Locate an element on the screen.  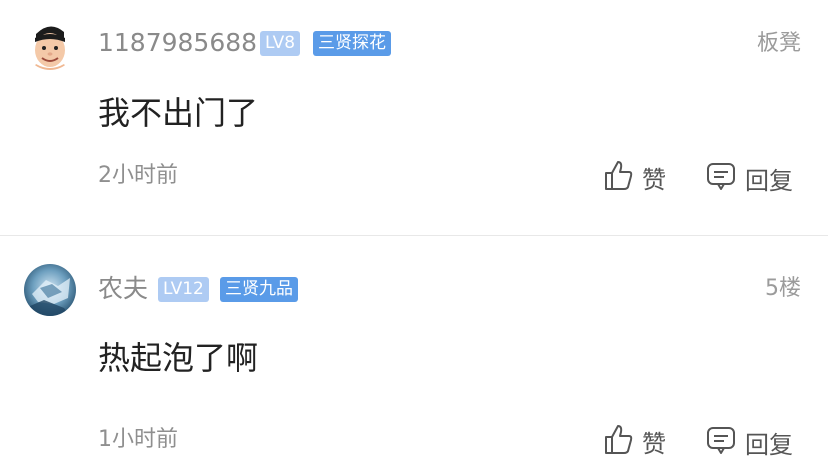
username: 农夫 is located at coordinates (123, 289).